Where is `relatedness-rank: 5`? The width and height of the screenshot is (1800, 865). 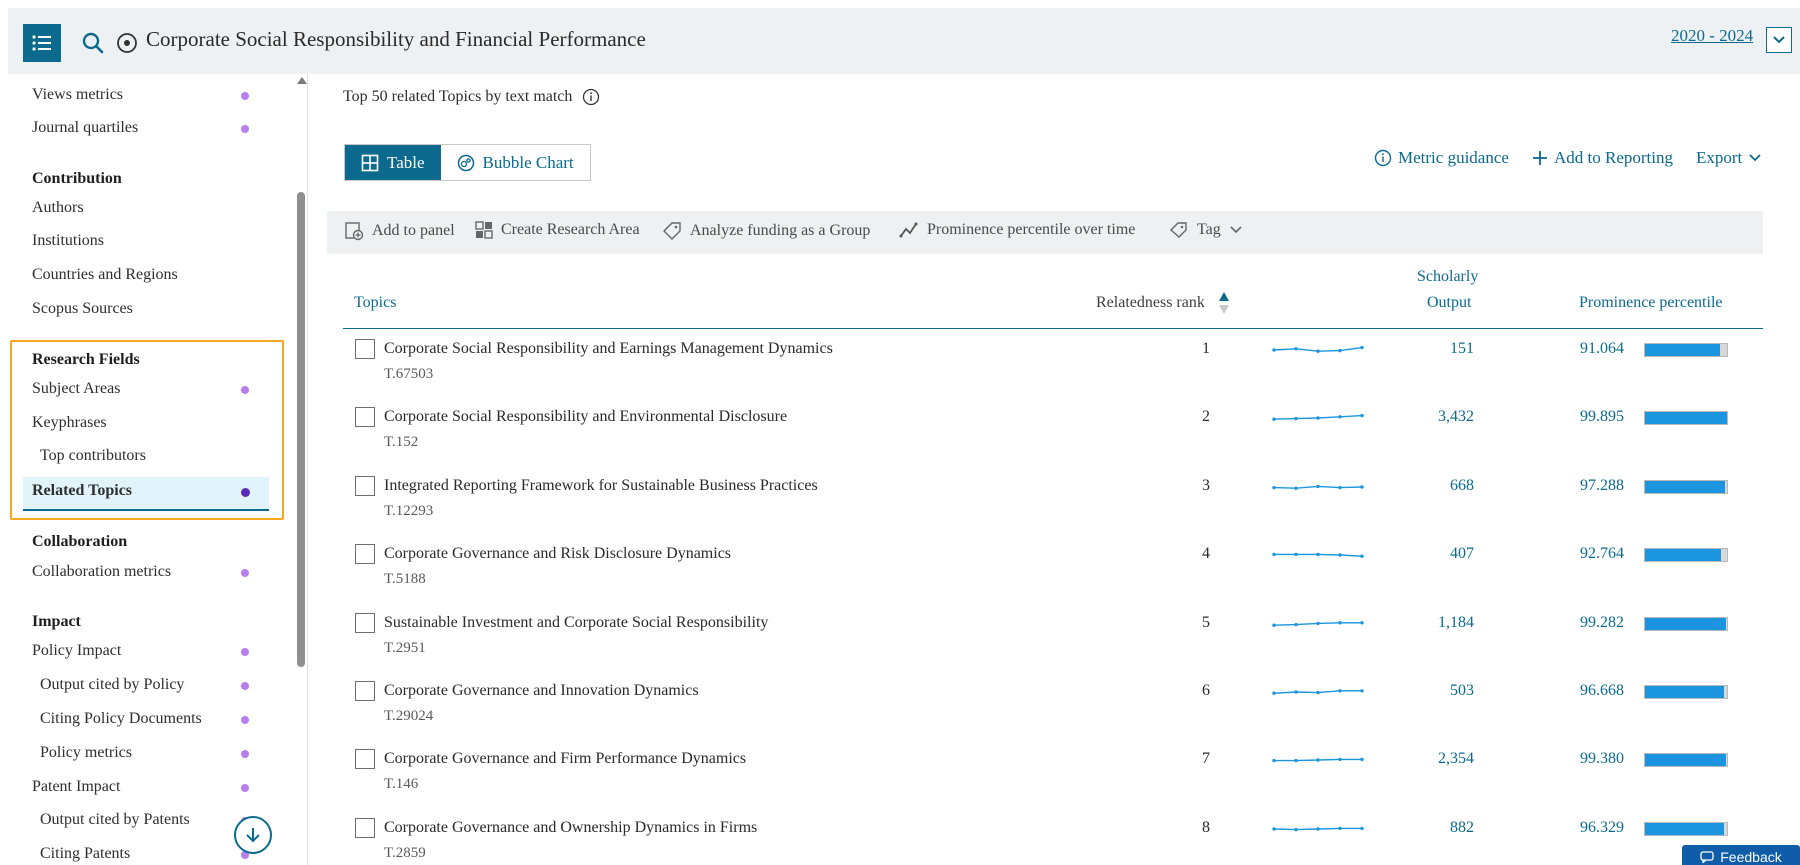
relatedness-rank: 5 is located at coordinates (1206, 622).